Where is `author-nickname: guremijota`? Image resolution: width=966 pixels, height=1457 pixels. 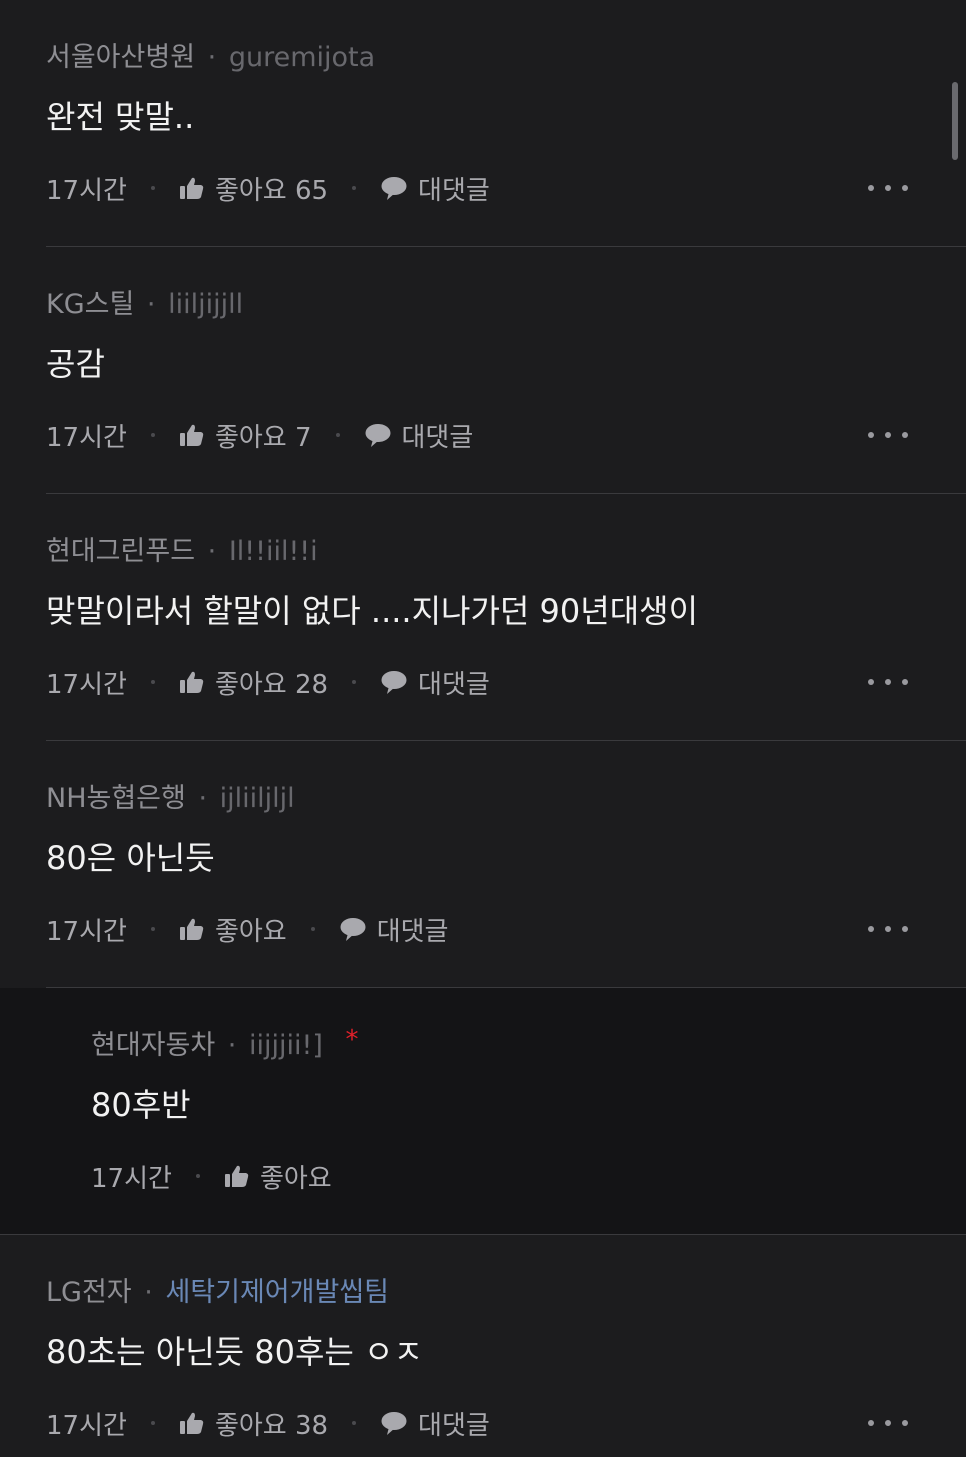
author-nickname: guremijota is located at coordinates (302, 57).